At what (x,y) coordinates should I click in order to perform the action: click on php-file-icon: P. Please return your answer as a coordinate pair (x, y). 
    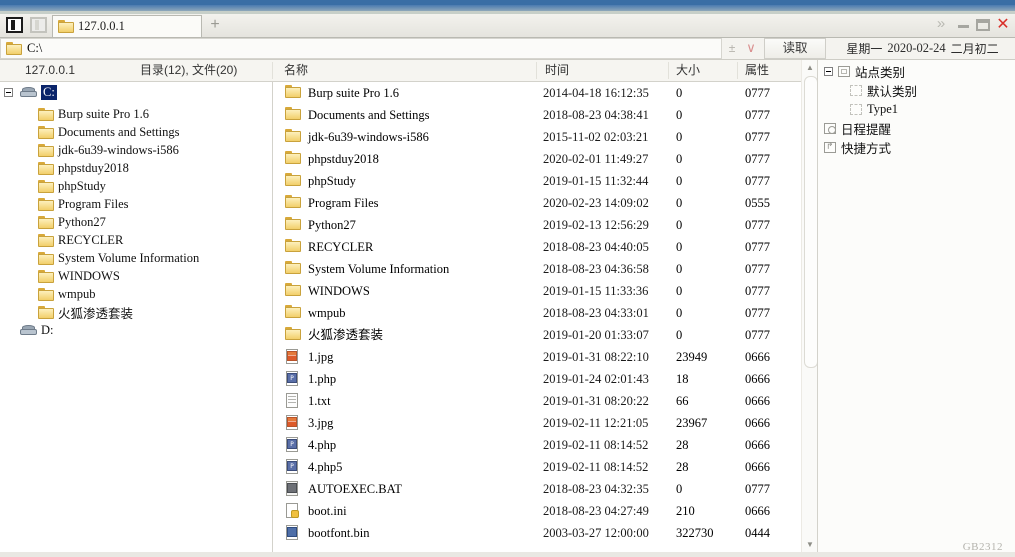
    Looking at the image, I should click on (292, 379).